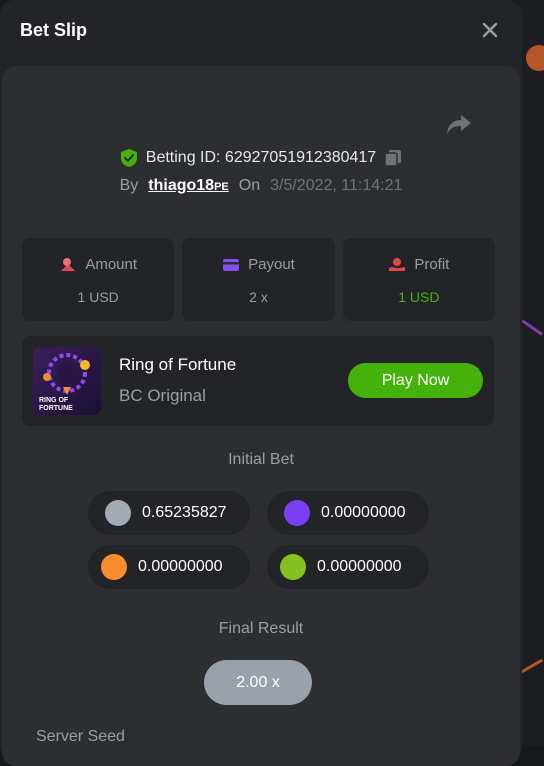 The image size is (544, 766). Describe the element at coordinates (184, 512) in the screenshot. I see `chip-value: 0.65235827` at that location.